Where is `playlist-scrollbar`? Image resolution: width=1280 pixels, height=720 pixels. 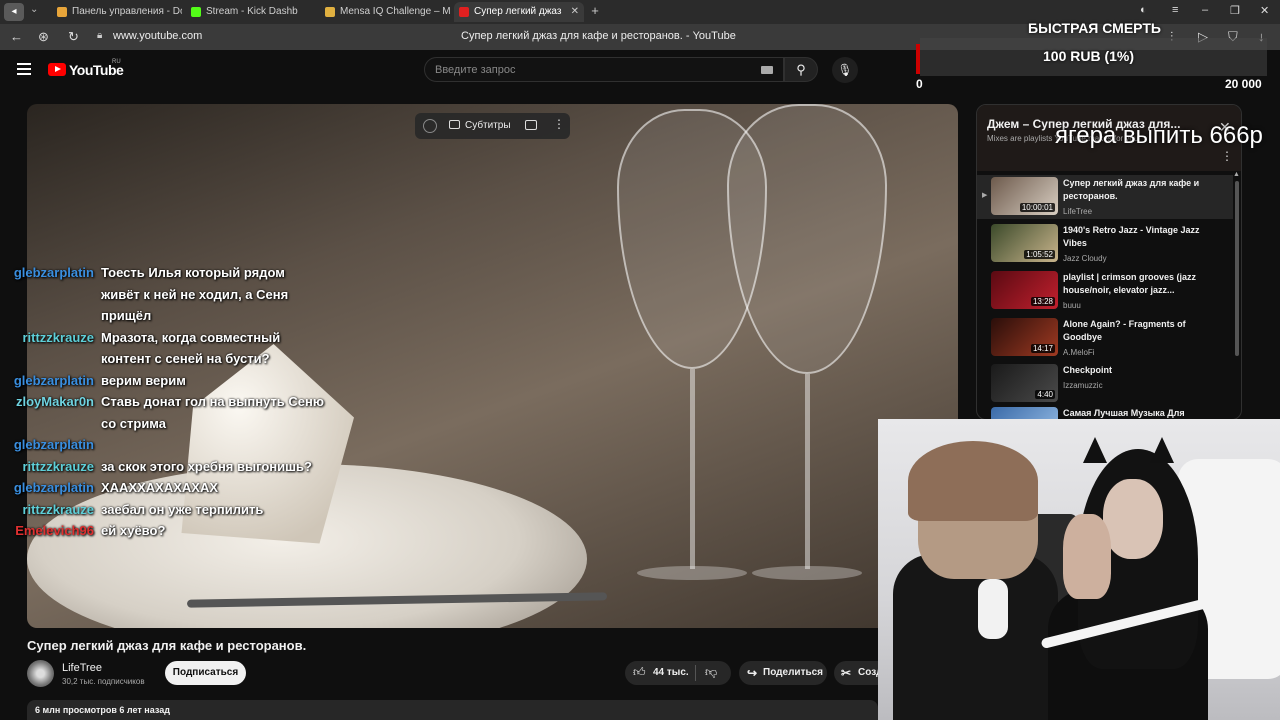
playlist-scrollbar is located at coordinates (1237, 268).